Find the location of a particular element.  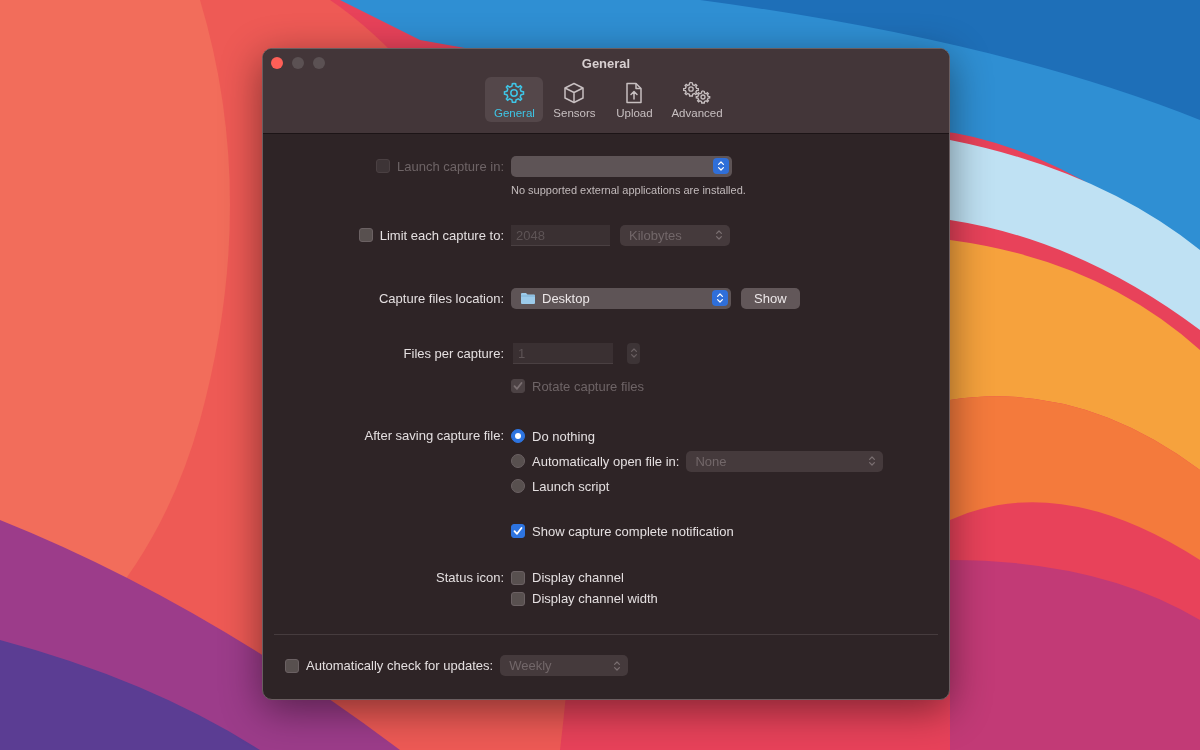

close-button is located at coordinates (277, 63).